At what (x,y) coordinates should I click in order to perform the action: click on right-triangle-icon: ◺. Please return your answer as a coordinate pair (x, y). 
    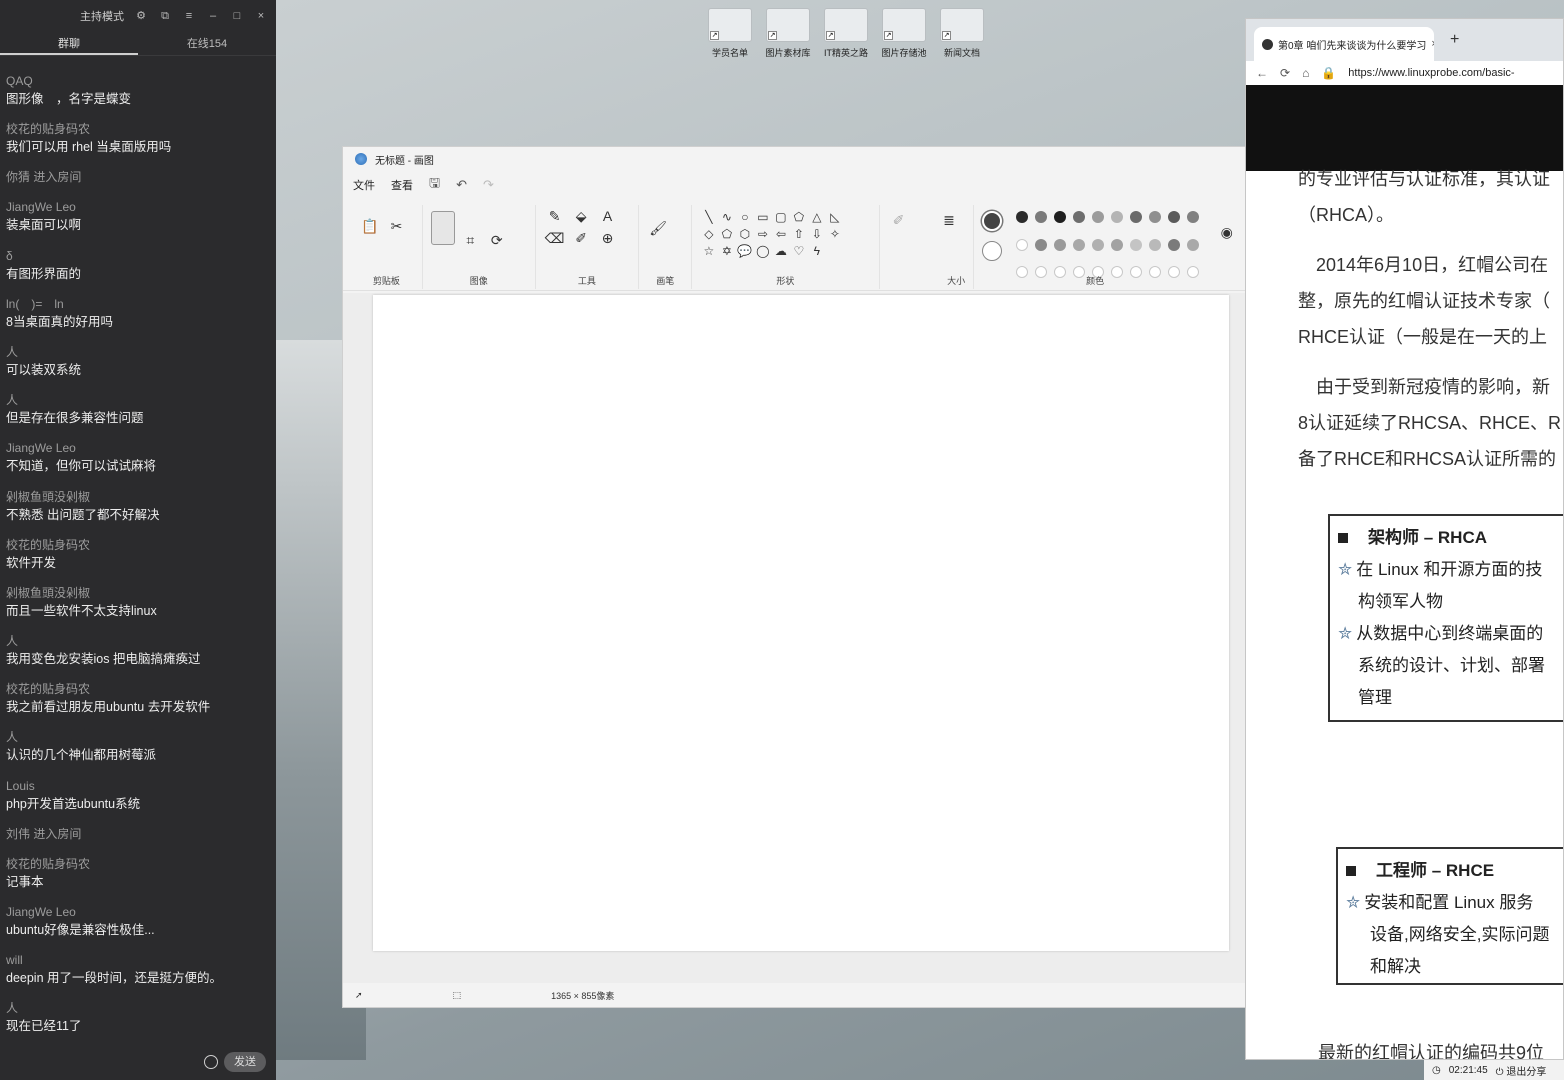
    Looking at the image, I should click on (834, 217).